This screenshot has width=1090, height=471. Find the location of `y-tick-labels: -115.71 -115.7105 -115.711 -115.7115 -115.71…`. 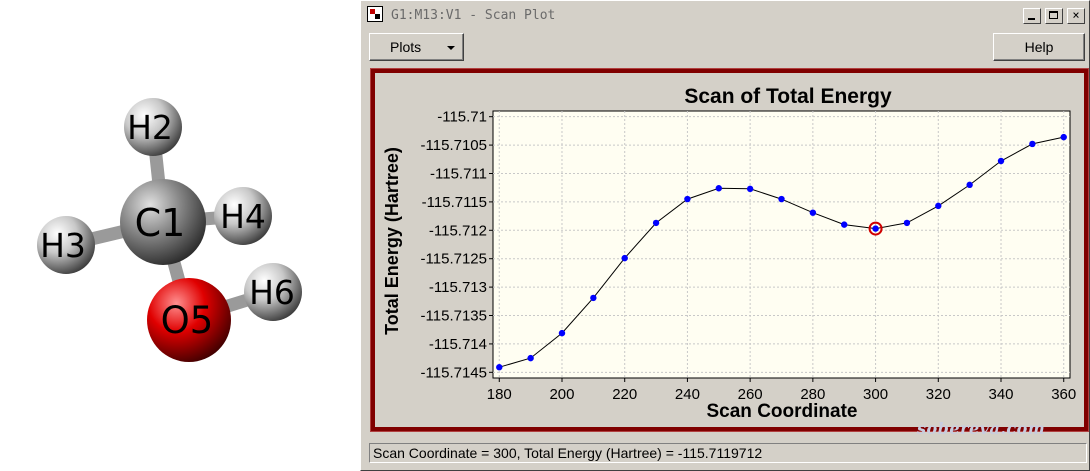

y-tick-labels: -115.71 -115.7105 -115.711 -115.7115 -115.71… is located at coordinates (454, 245).